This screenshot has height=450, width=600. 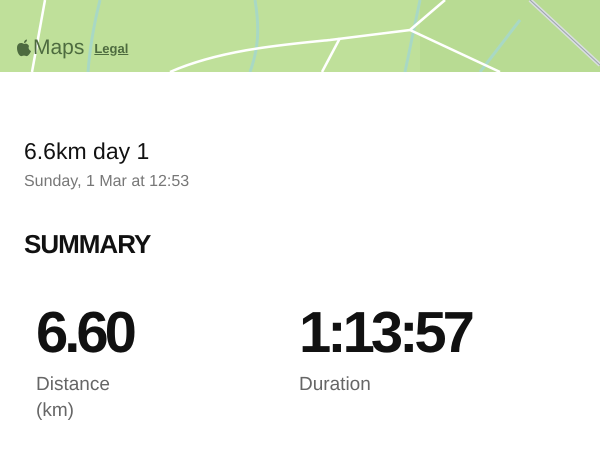 What do you see at coordinates (24, 48) in the screenshot?
I see `logo-icon` at bounding box center [24, 48].